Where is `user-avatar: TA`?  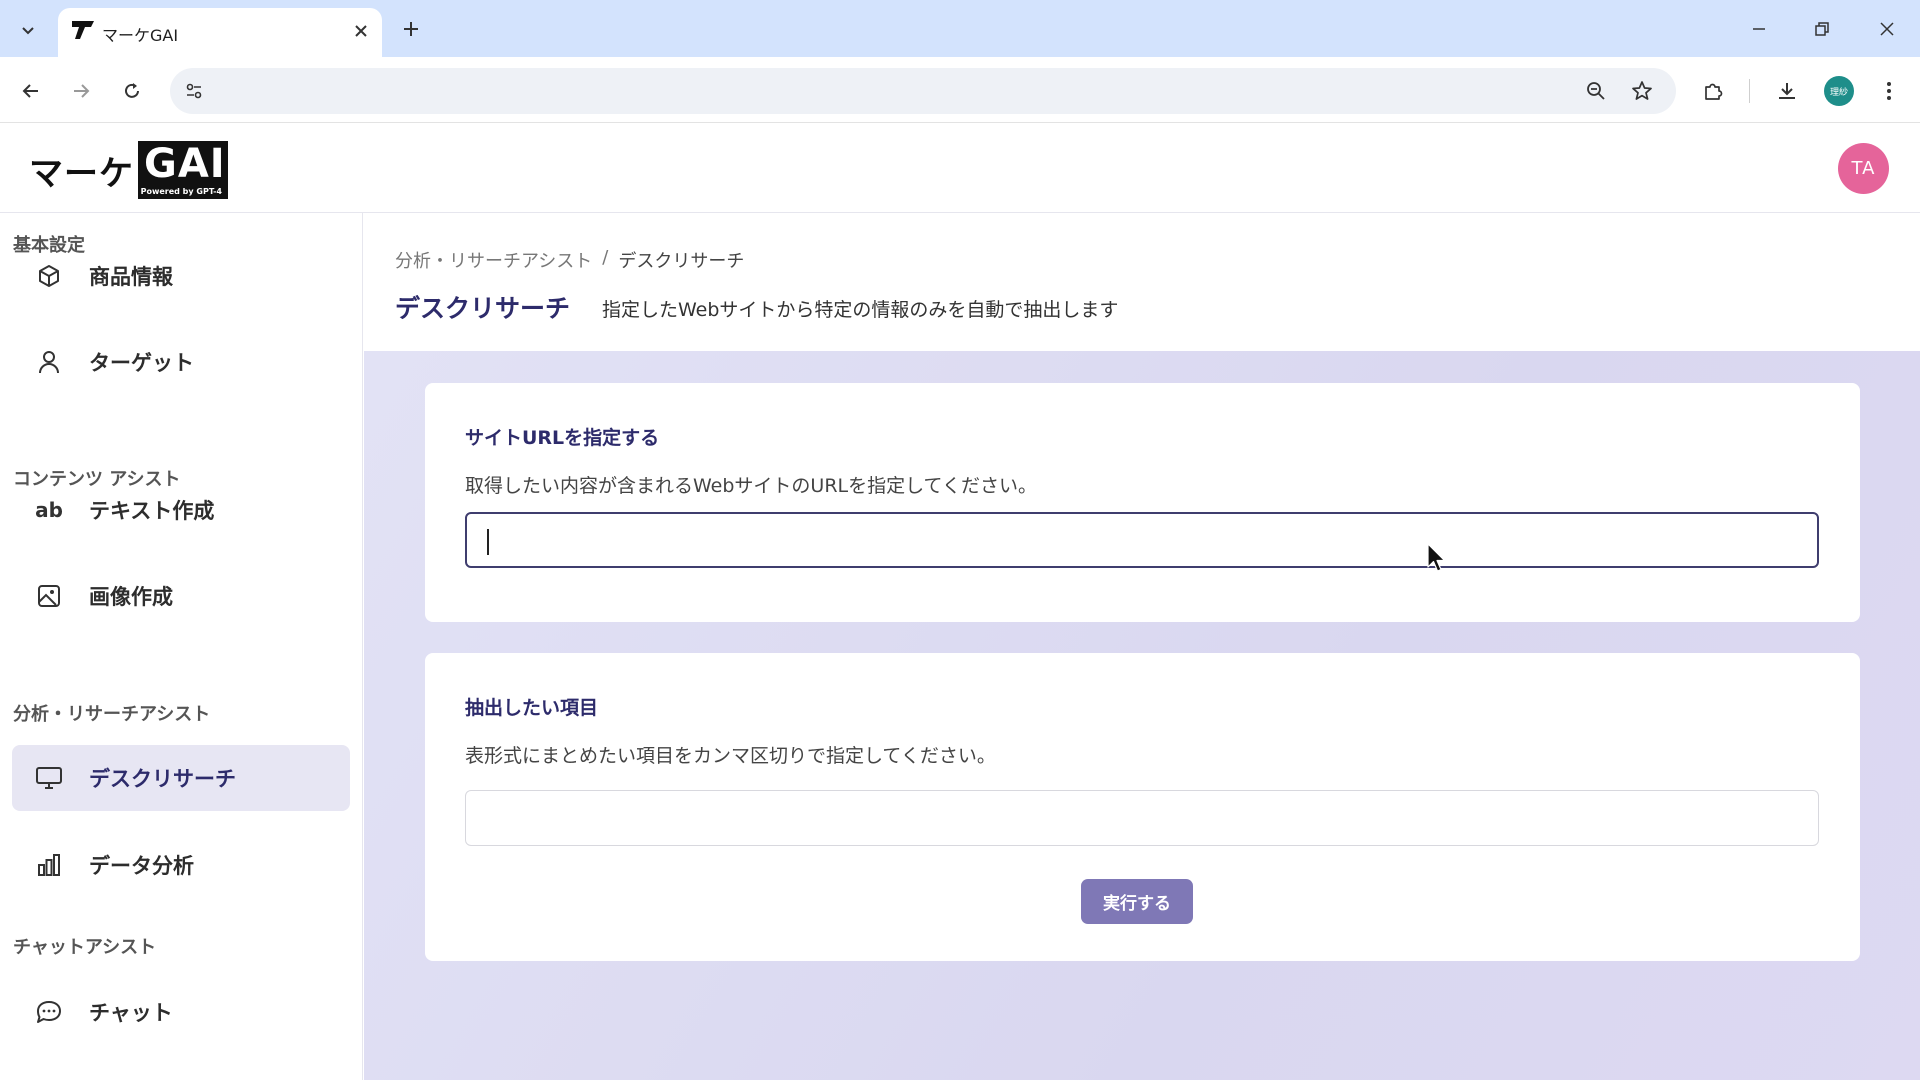
user-avatar: TA is located at coordinates (1863, 168).